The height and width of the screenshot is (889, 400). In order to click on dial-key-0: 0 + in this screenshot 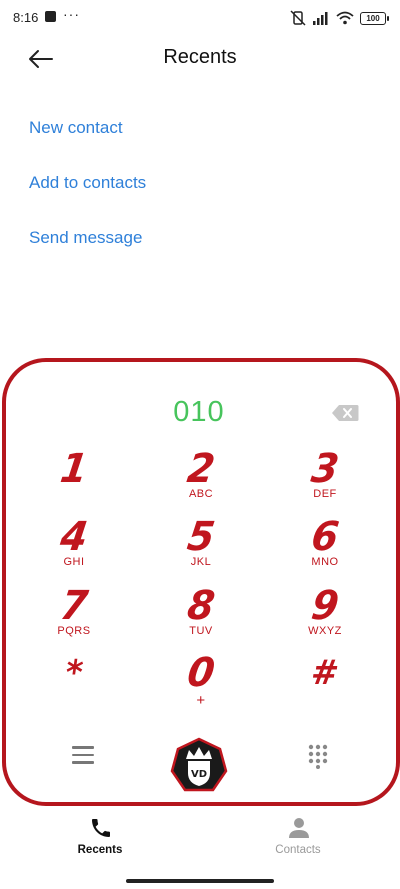, I will do `click(201, 681)`.